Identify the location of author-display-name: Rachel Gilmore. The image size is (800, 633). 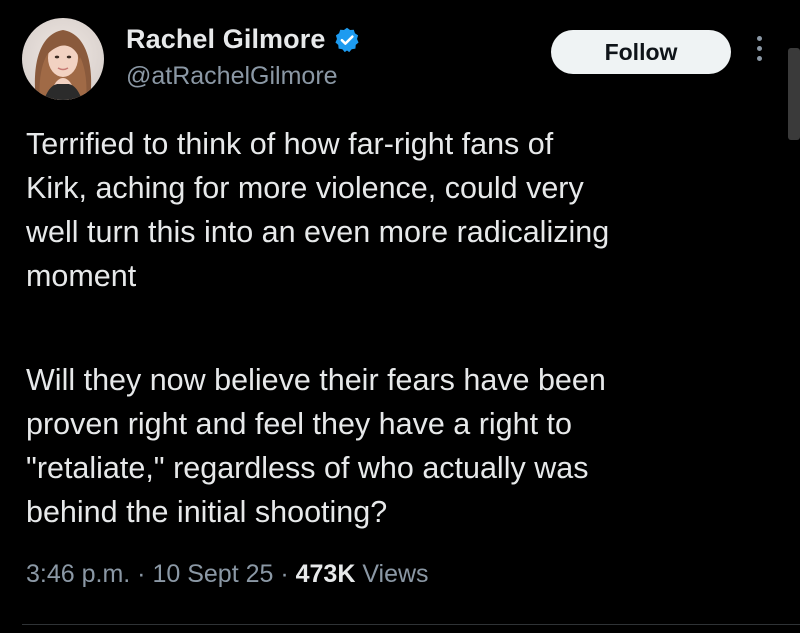
(225, 39).